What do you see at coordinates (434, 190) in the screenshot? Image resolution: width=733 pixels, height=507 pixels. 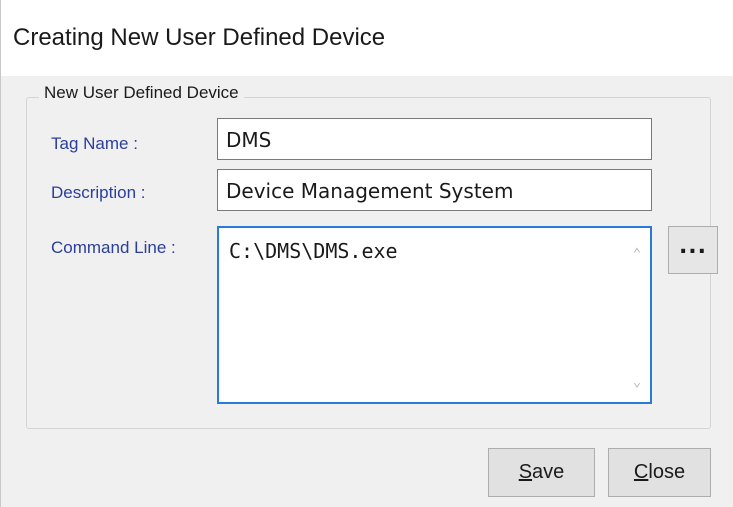 I see `description-input: Device Management System` at bounding box center [434, 190].